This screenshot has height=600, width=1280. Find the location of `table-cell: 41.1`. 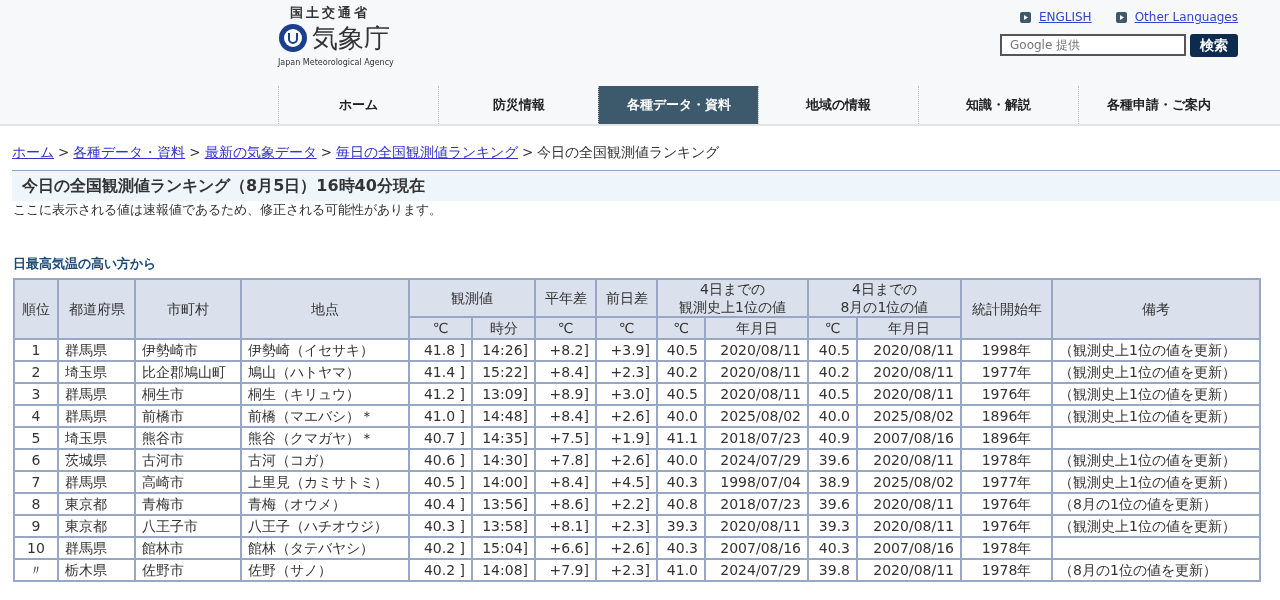

table-cell: 41.1 is located at coordinates (681, 437).